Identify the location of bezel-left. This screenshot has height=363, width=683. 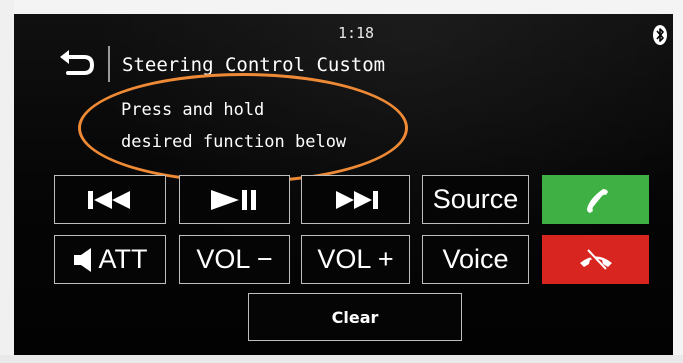
(7, 181).